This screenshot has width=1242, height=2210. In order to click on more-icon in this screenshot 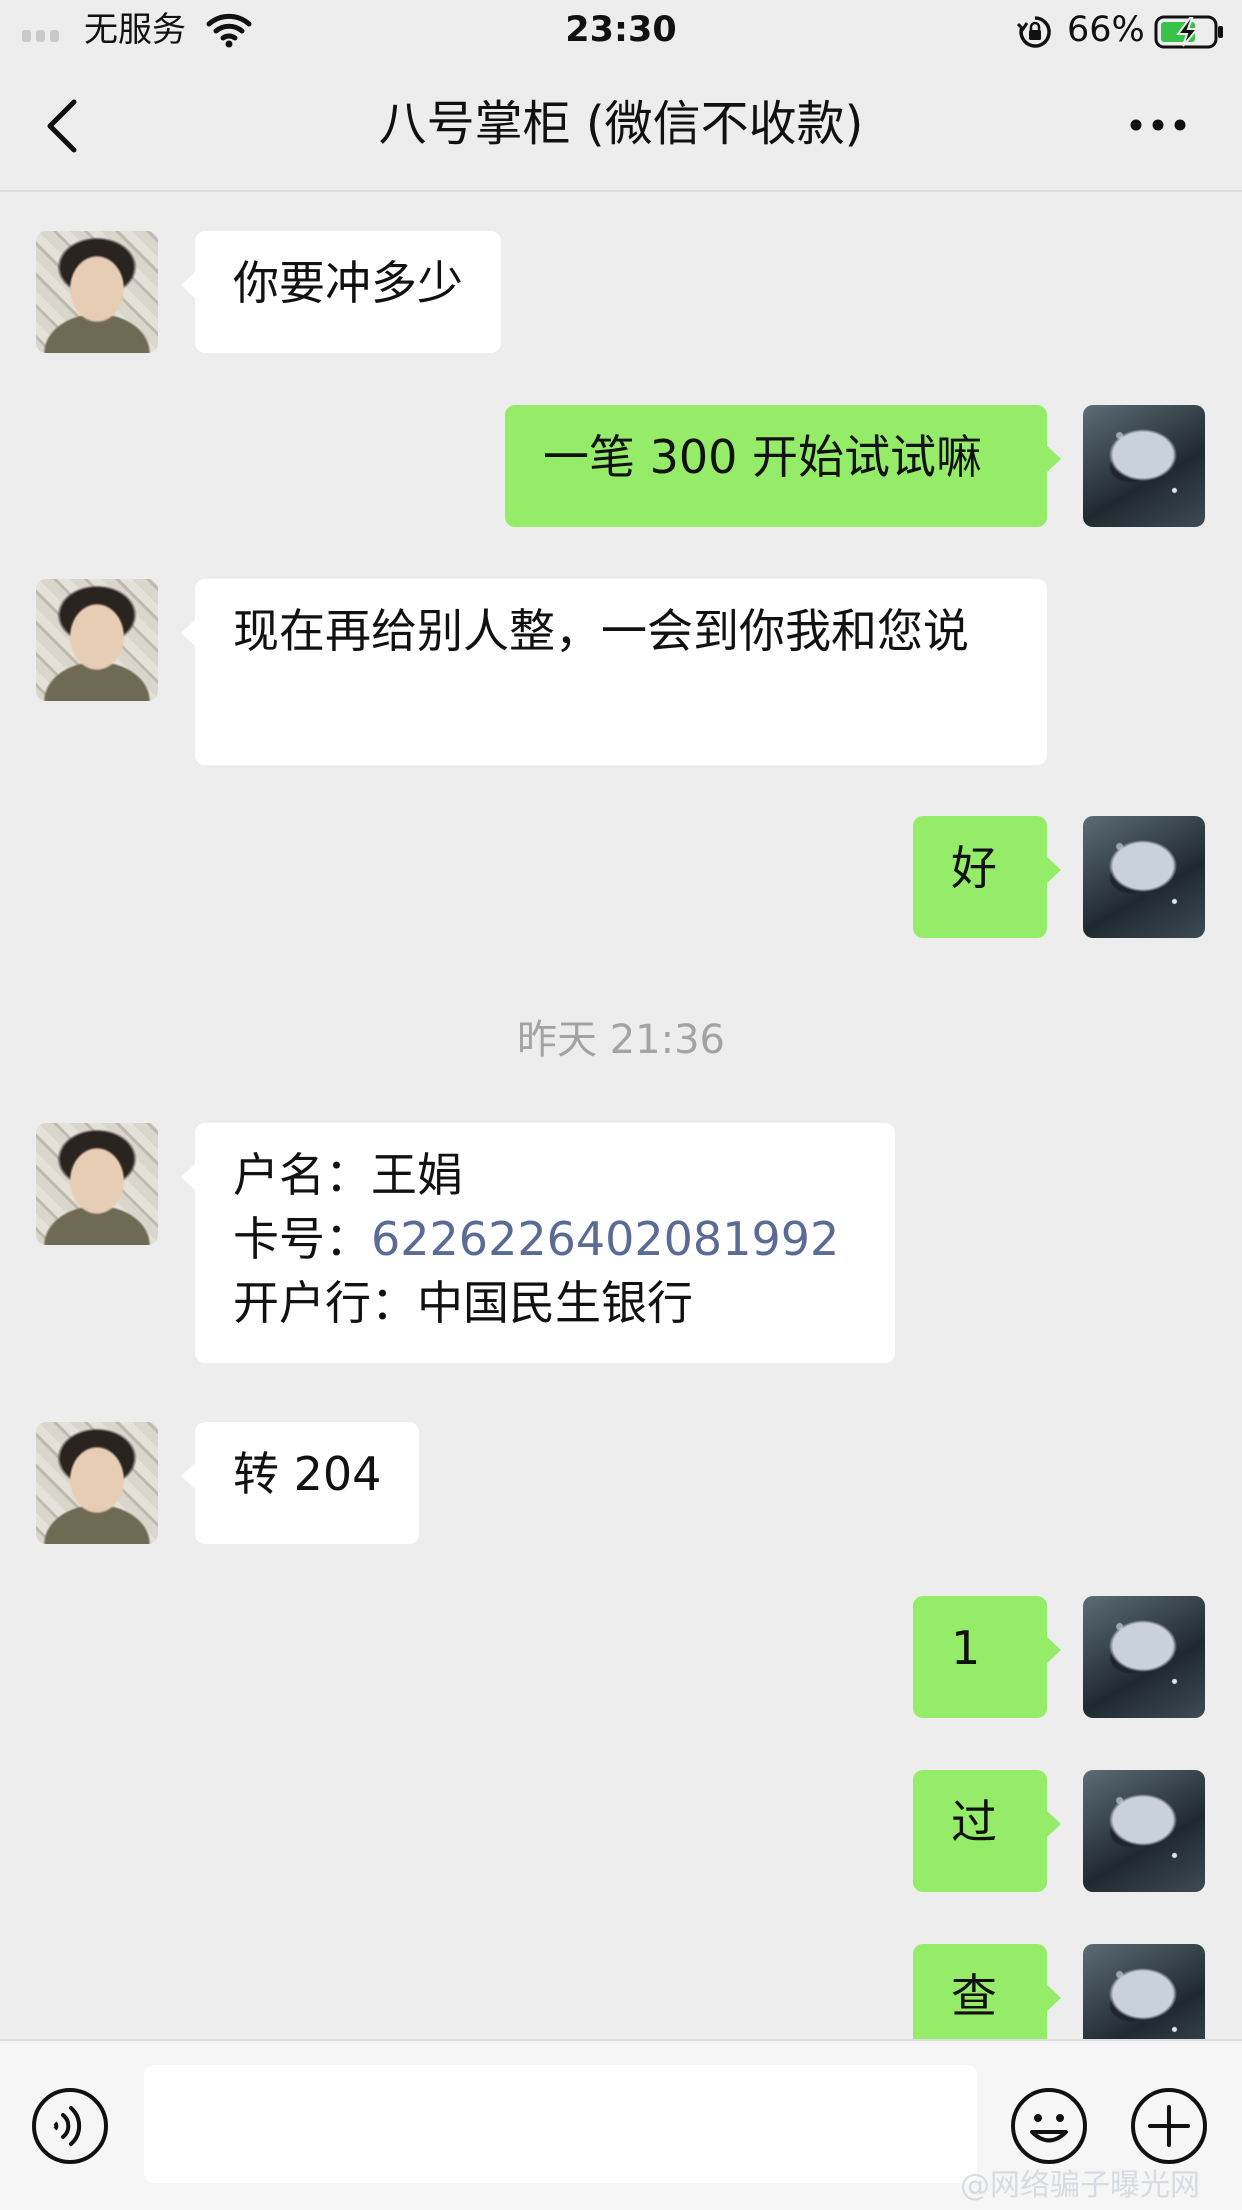, I will do `click(1158, 125)`.